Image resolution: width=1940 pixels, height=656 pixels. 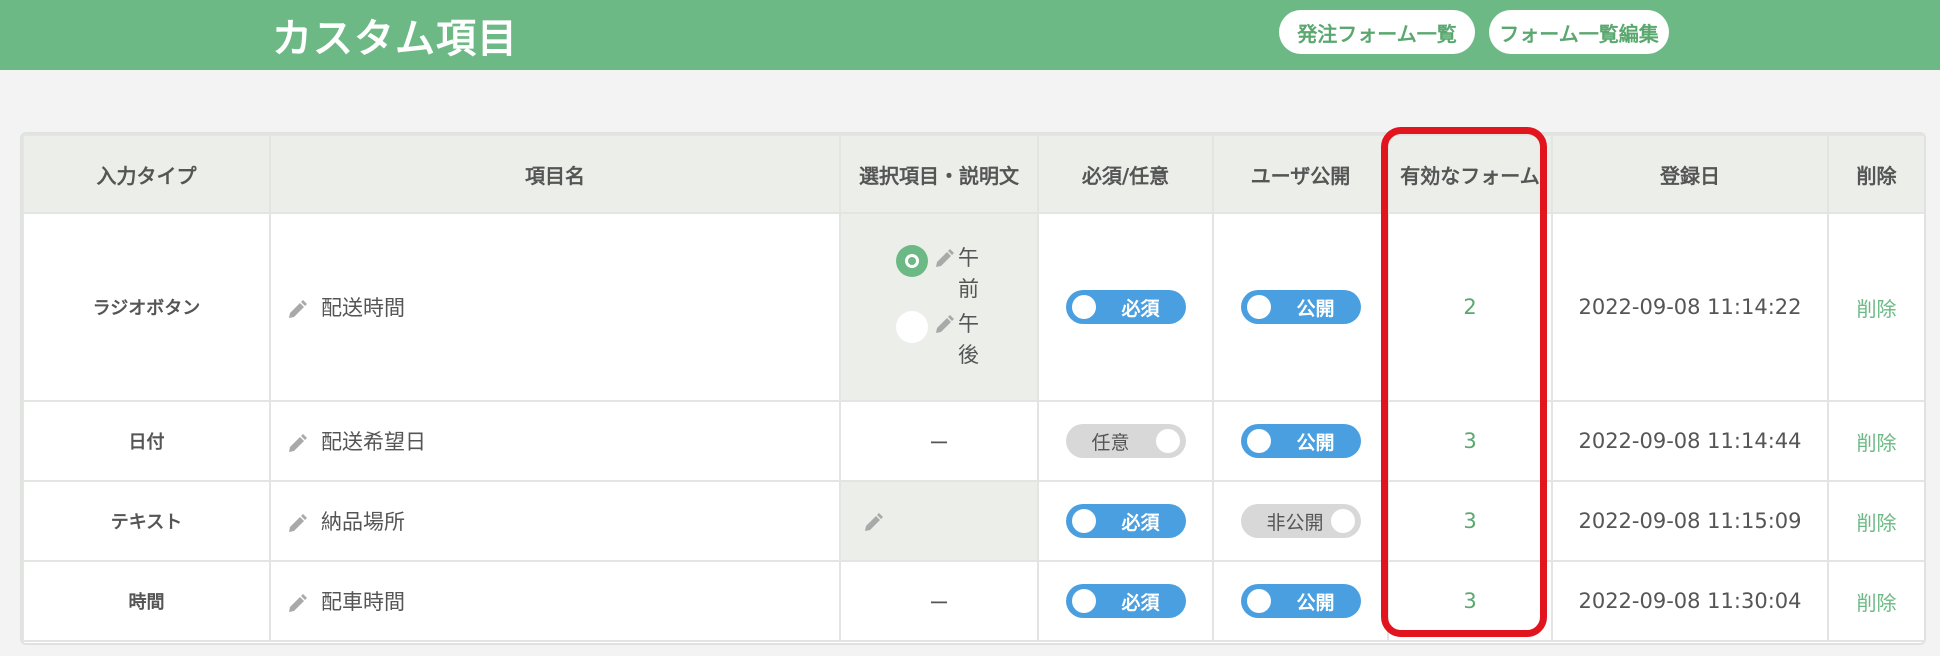 I want to click on page-header: カスタム項目 発注フォーム一覧 フォーム一覧編集, so click(x=970, y=35).